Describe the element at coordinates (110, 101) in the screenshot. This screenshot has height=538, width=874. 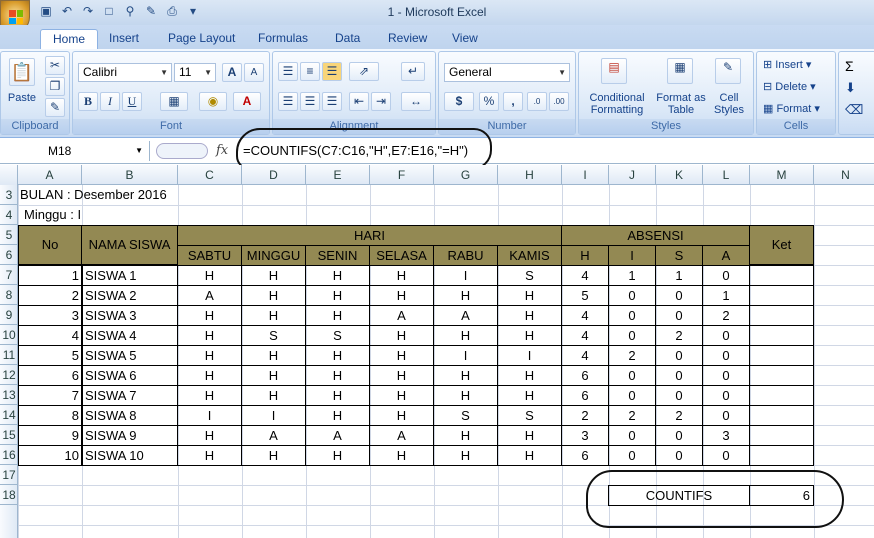
I see `italic-button: I` at that location.